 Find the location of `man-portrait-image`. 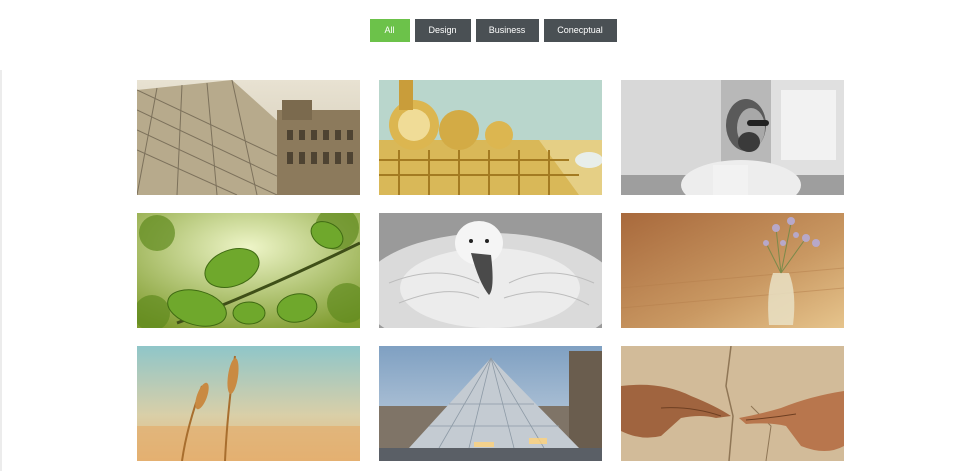

man-portrait-image is located at coordinates (732, 137).